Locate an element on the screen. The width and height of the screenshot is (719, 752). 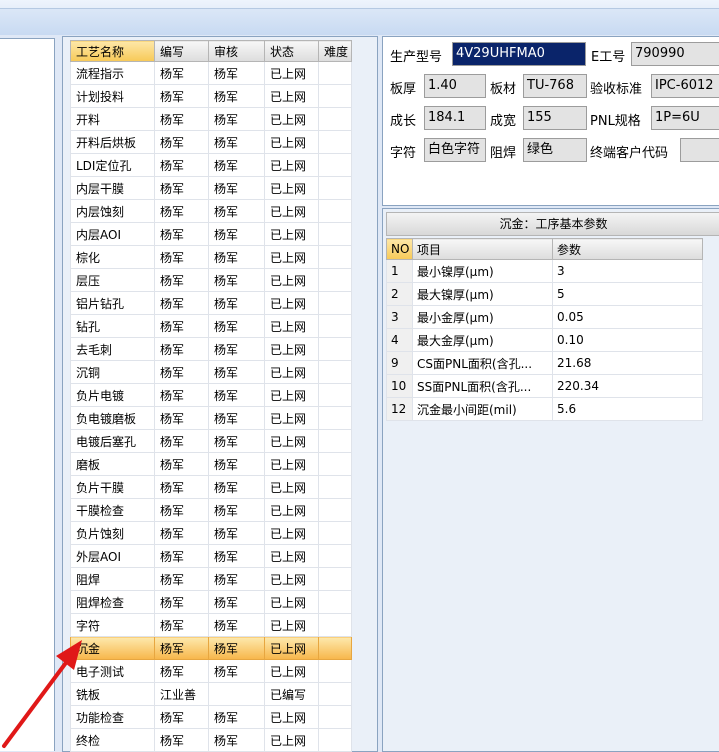
process-name-cell: 铝片钻孔 is located at coordinates (112, 303).